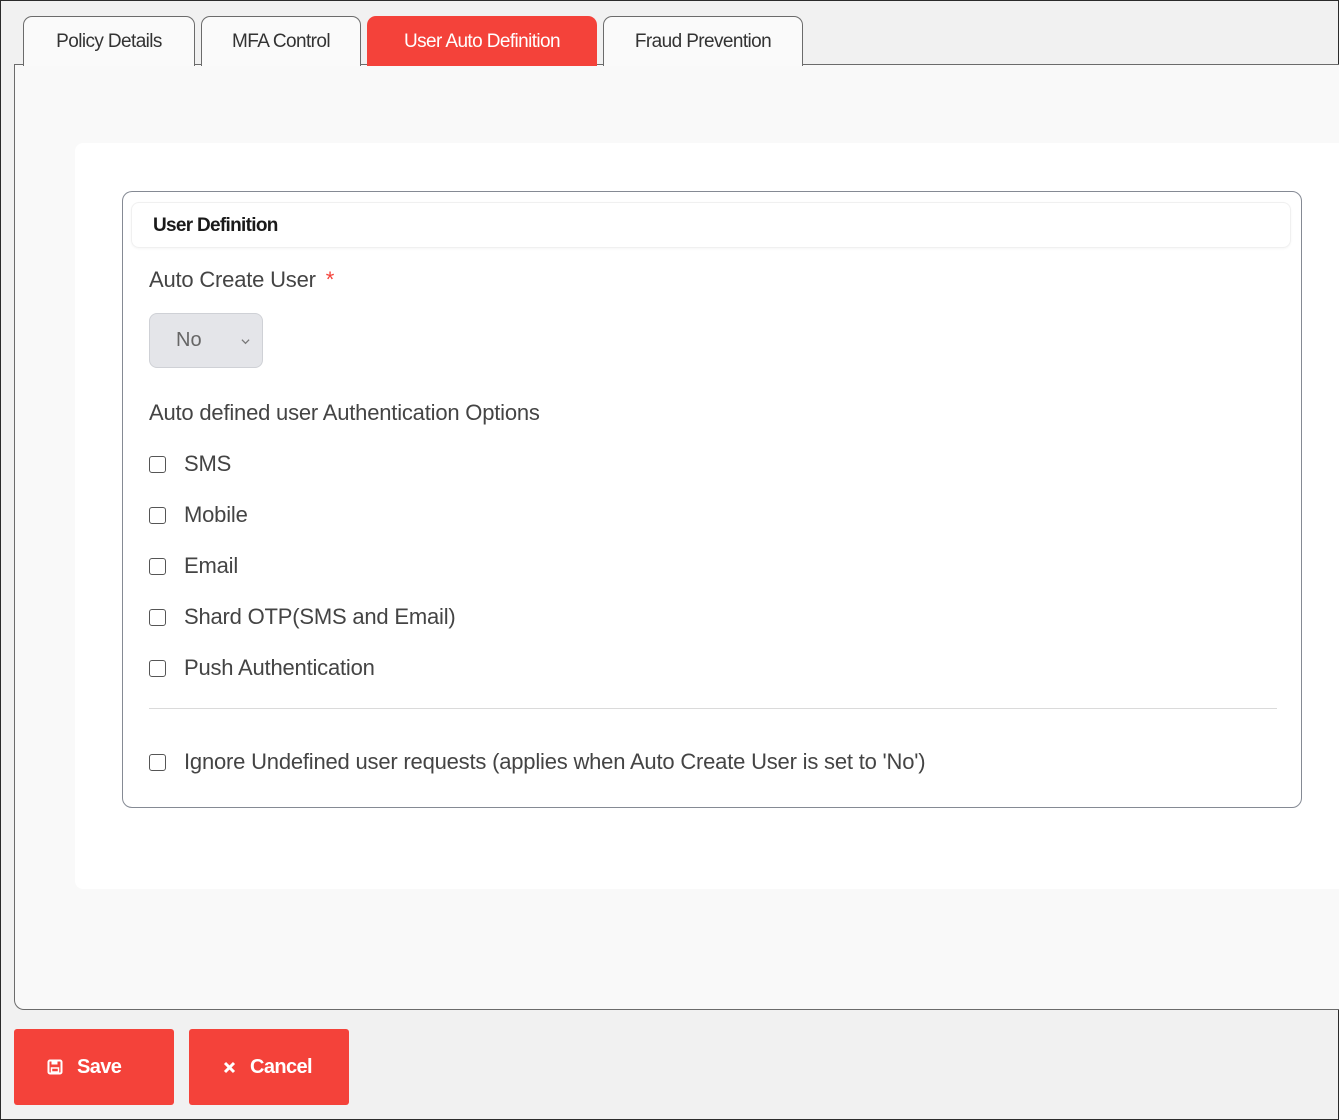 This screenshot has width=1339, height=1120. What do you see at coordinates (713, 708) in the screenshot?
I see `divider` at bounding box center [713, 708].